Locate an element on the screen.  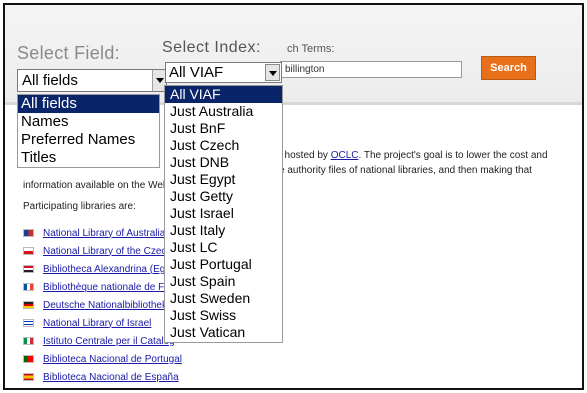
field-option: Titles is located at coordinates (88, 158).